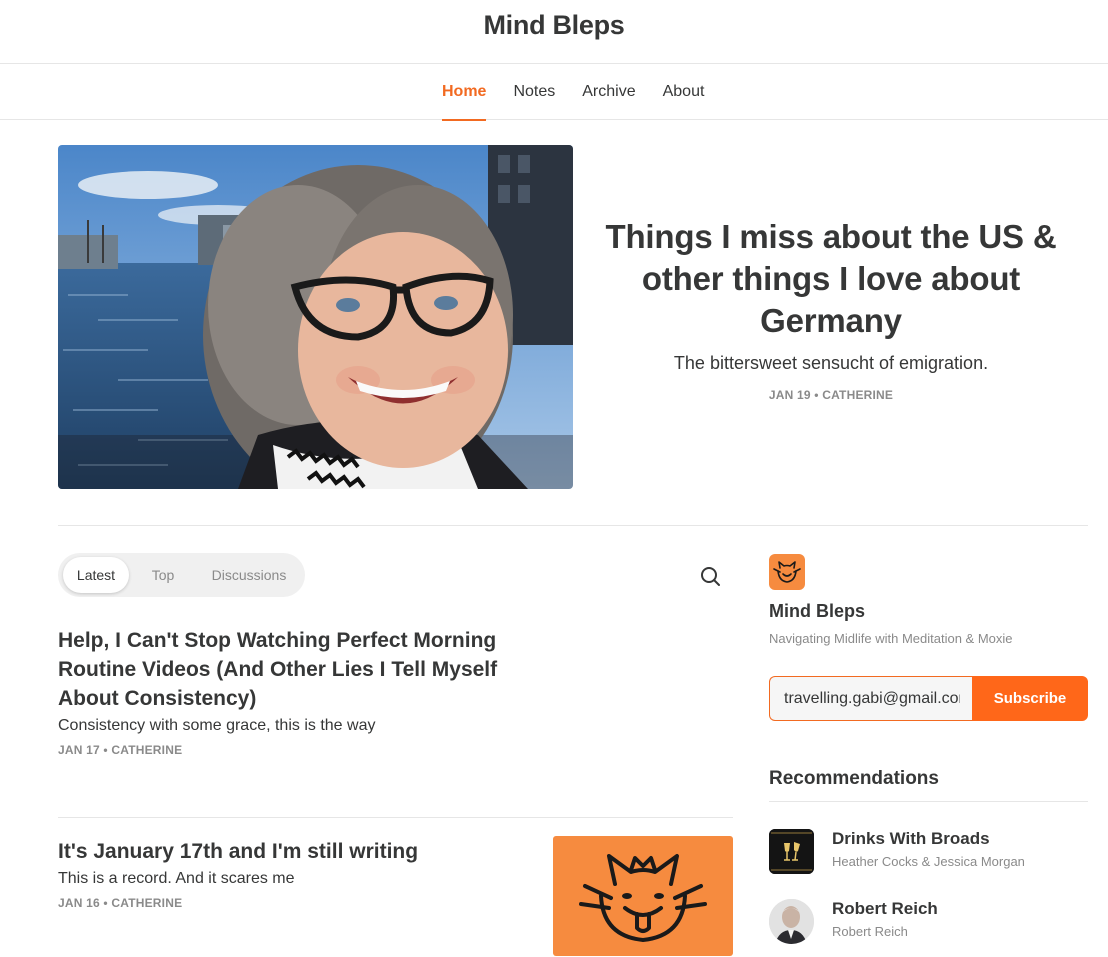  Describe the element at coordinates (120, 750) in the screenshot. I see `post-meta: JAN 17 • CATHERINE` at that location.